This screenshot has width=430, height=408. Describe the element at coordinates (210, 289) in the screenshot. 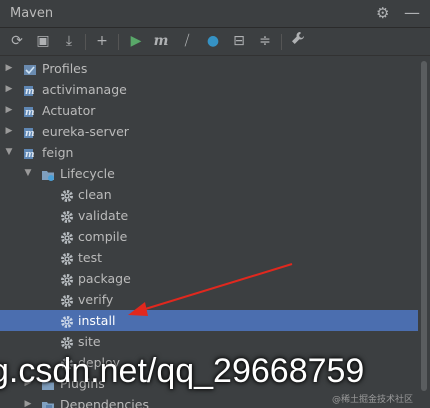

I see `annotation-arrow` at that location.